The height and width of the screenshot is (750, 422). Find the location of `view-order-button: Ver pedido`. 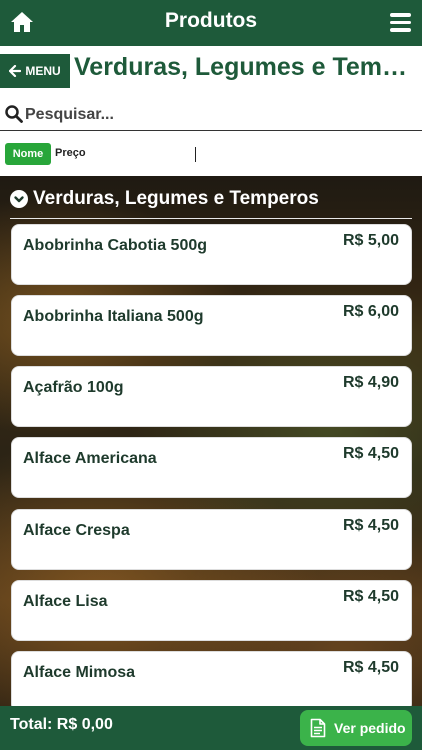

view-order-button: Ver pedido is located at coordinates (356, 728).